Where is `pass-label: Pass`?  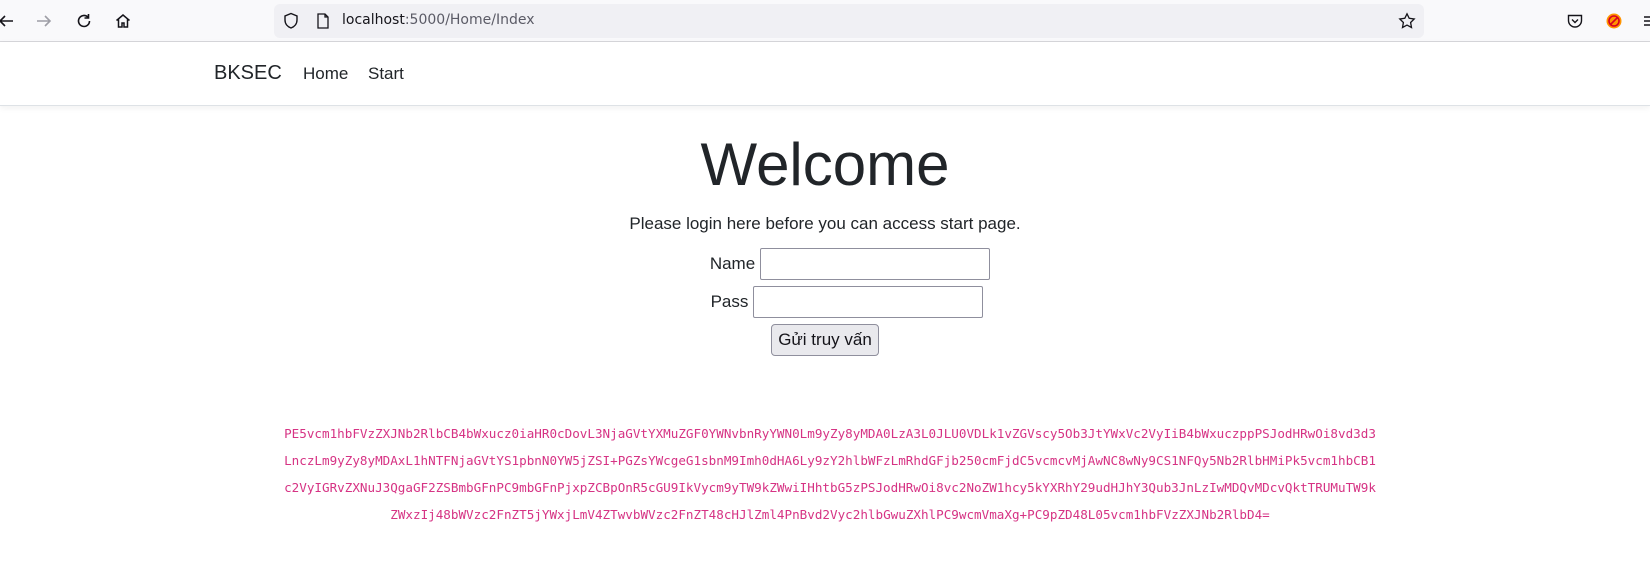
pass-label: Pass is located at coordinates (729, 301).